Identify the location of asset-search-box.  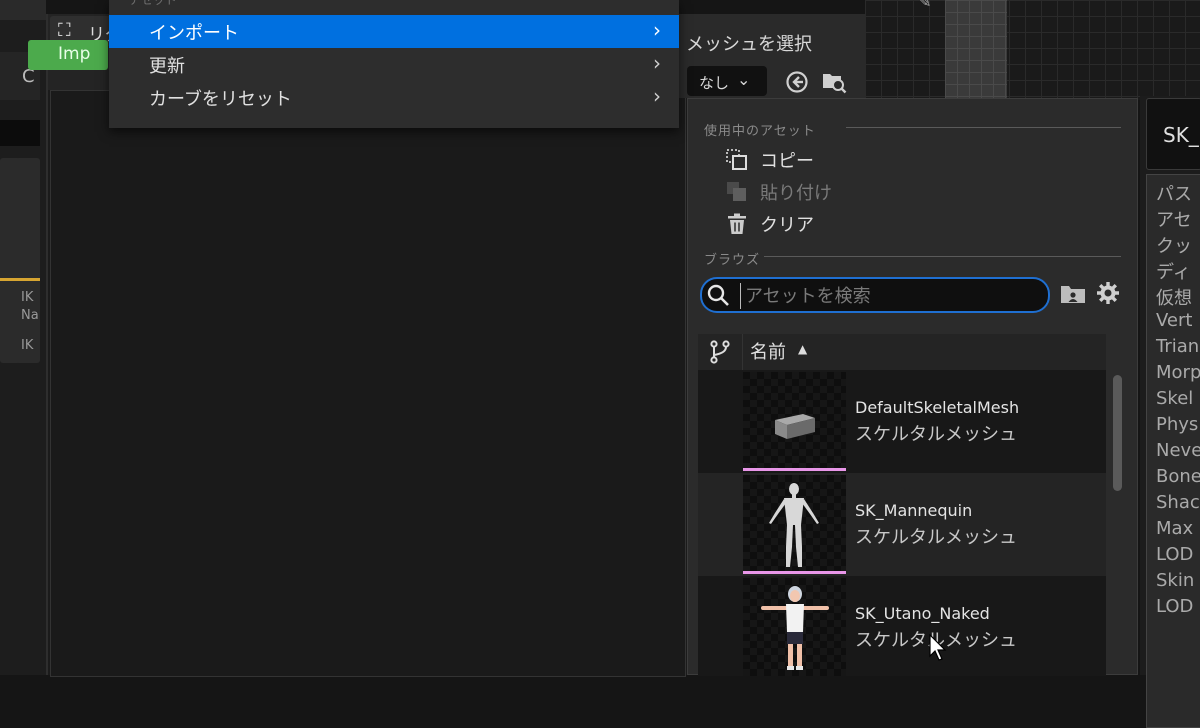
(875, 295).